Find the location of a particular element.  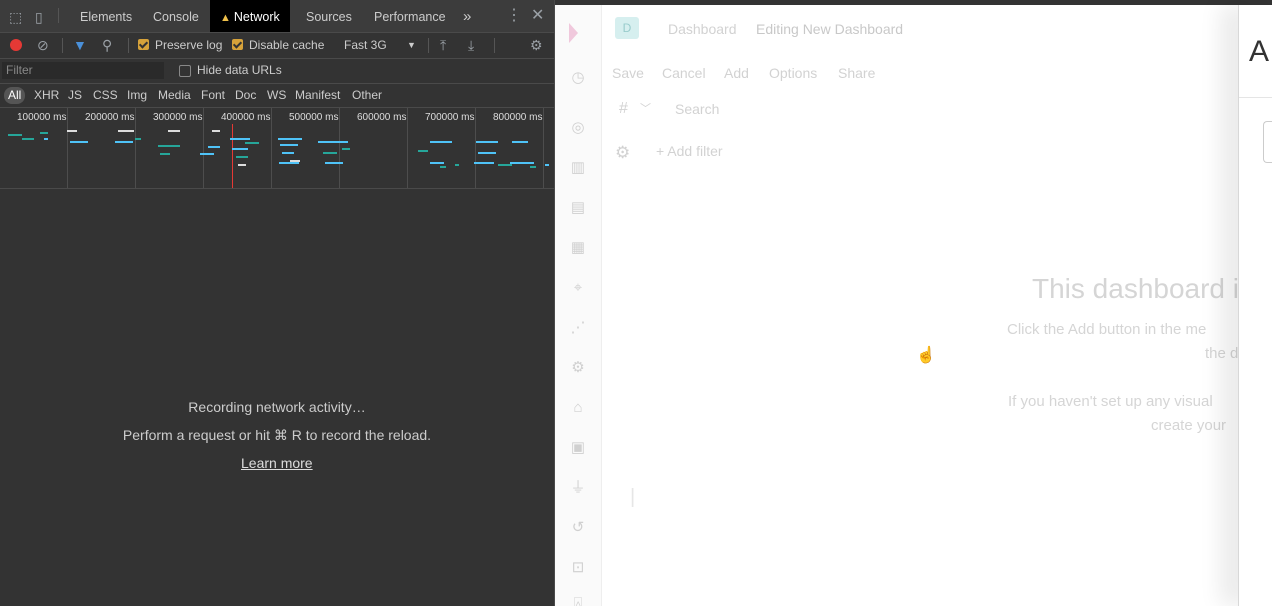

record-icon is located at coordinates (16, 45).